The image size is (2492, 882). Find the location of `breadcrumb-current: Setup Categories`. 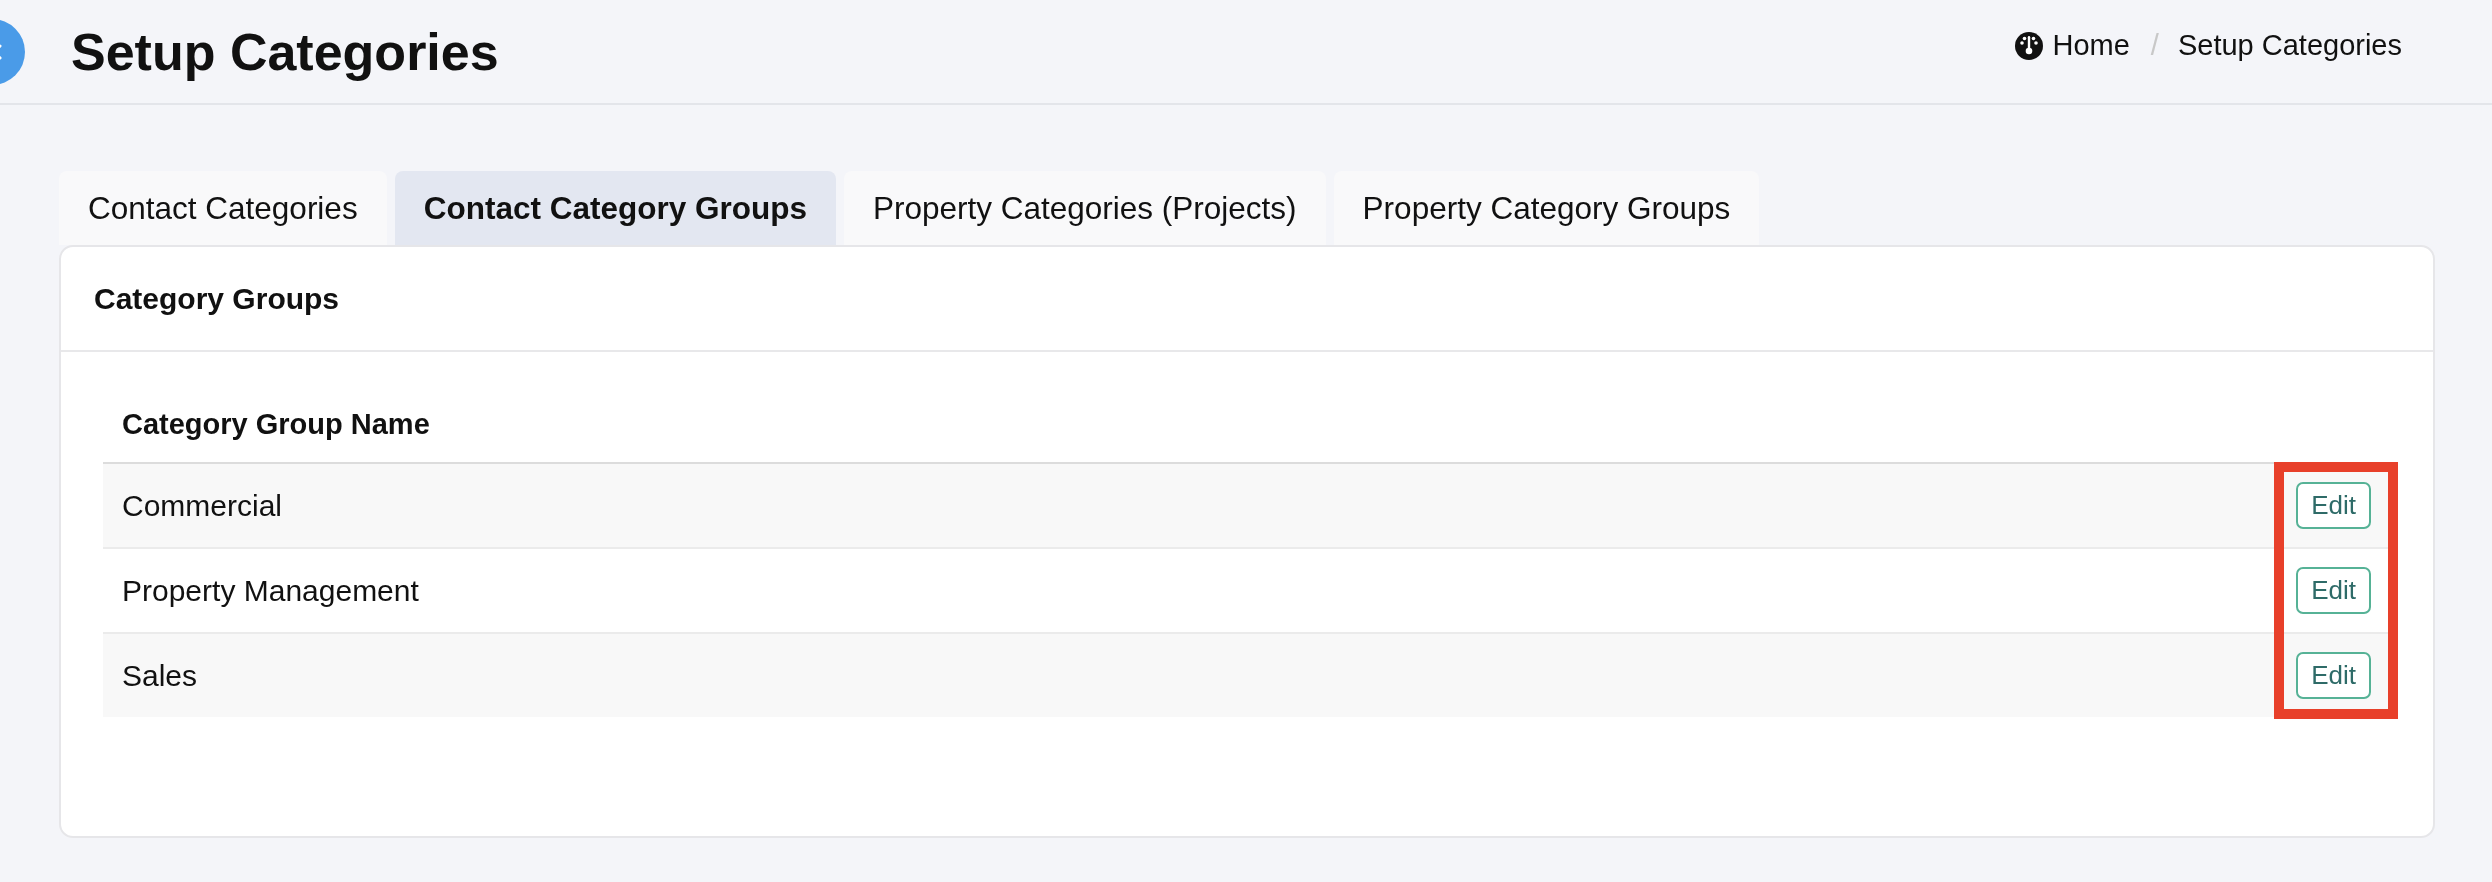

breadcrumb-current: Setup Categories is located at coordinates (2289, 45).